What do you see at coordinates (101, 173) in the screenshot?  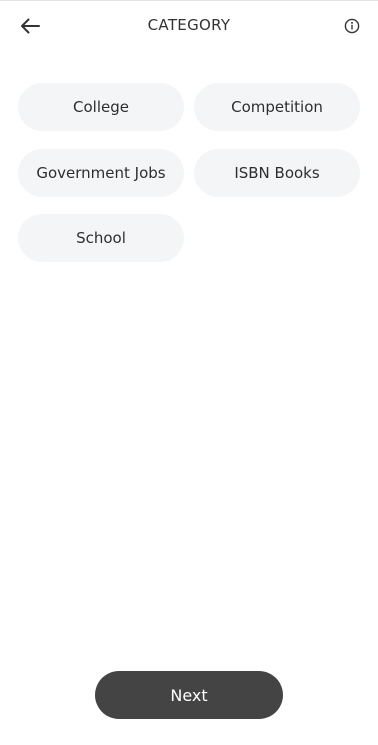 I see `category-chip-government-jobs: Government Jobs` at bounding box center [101, 173].